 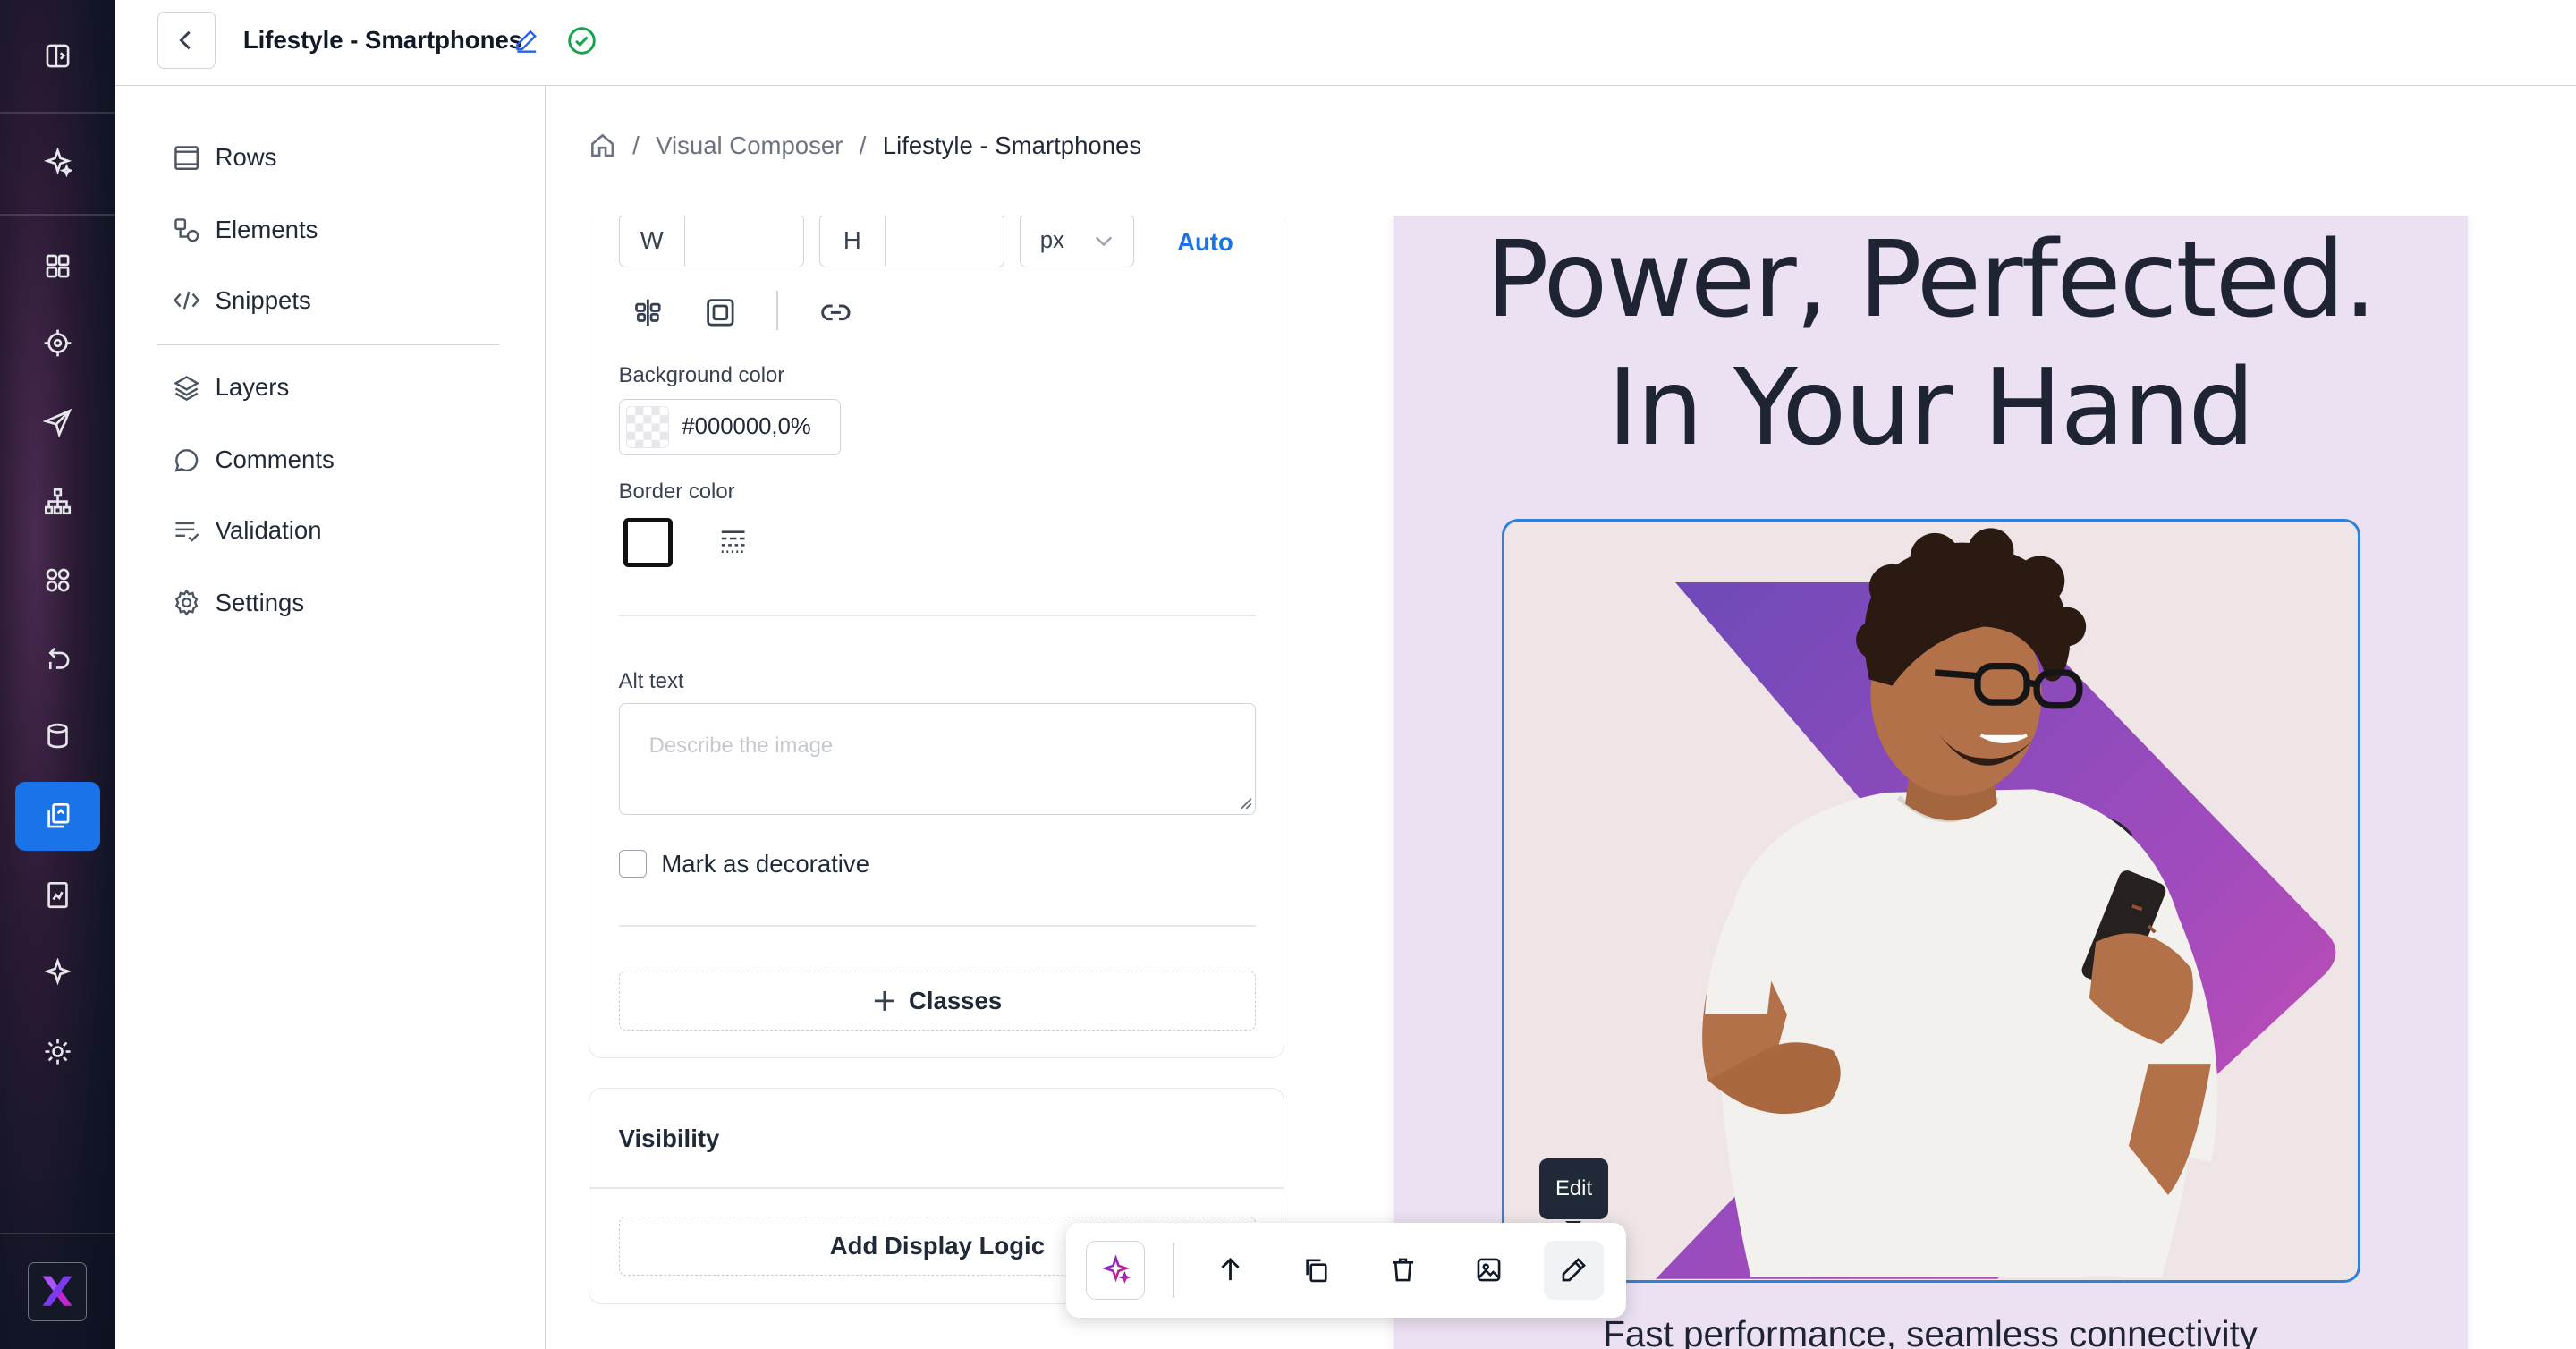 I want to click on alt-text-label: Alt text, so click(x=651, y=680).